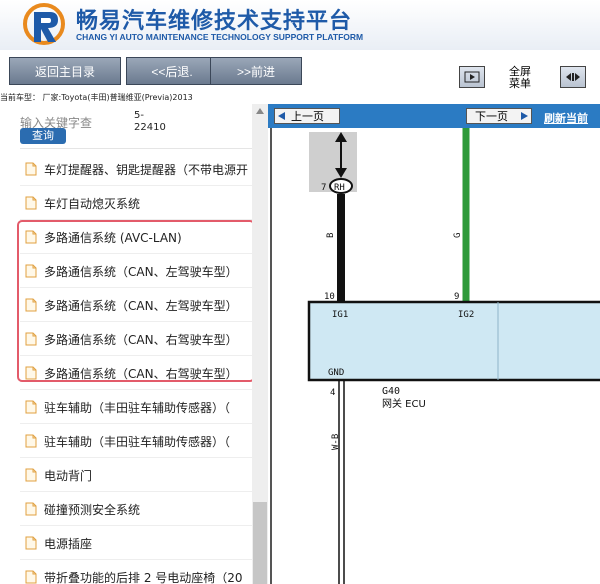 The width and height of the screenshot is (600, 584). What do you see at coordinates (329, 297) in the screenshot?
I see `pin-10-label: 10` at bounding box center [329, 297].